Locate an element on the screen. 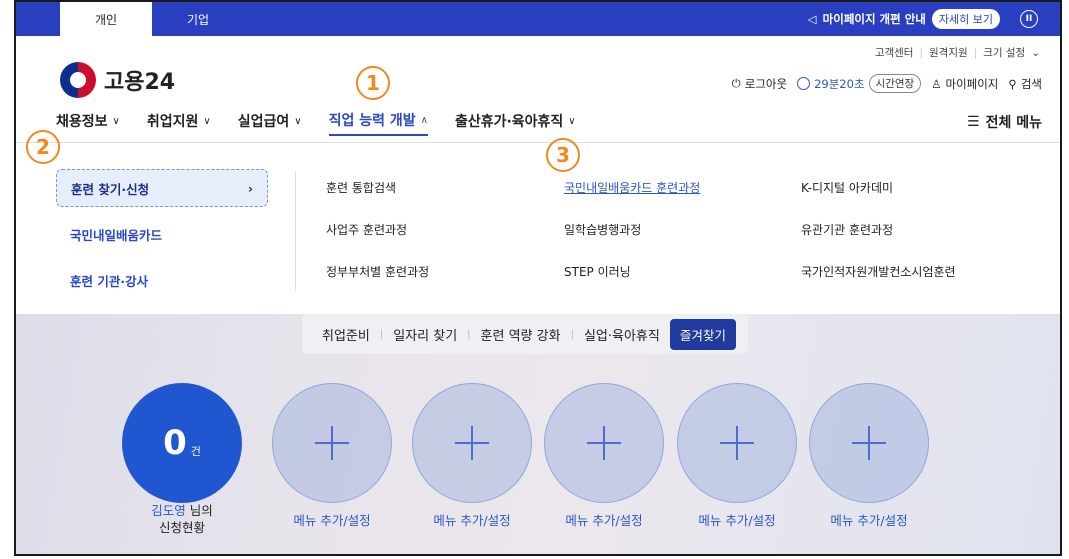 The height and width of the screenshot is (559, 1069). font-size-setting: 크기 설정 is located at coordinates (1004, 52).